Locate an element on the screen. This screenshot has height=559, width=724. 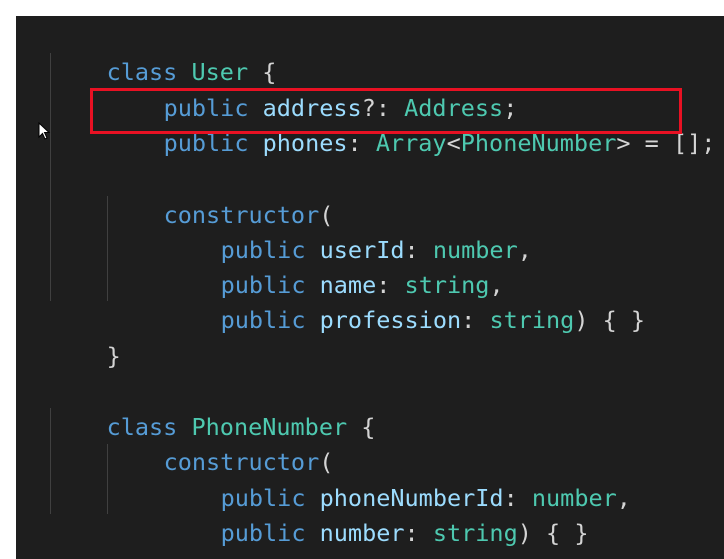
property-token: number is located at coordinates (362, 533).